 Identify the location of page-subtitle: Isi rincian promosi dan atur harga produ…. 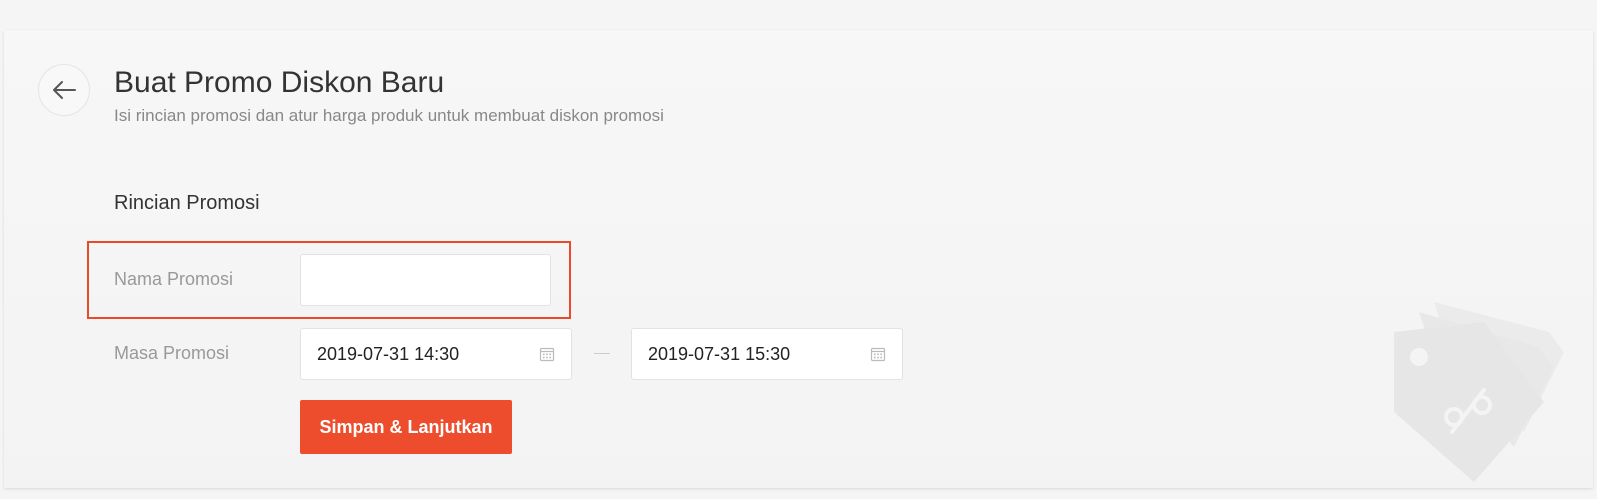
(389, 115).